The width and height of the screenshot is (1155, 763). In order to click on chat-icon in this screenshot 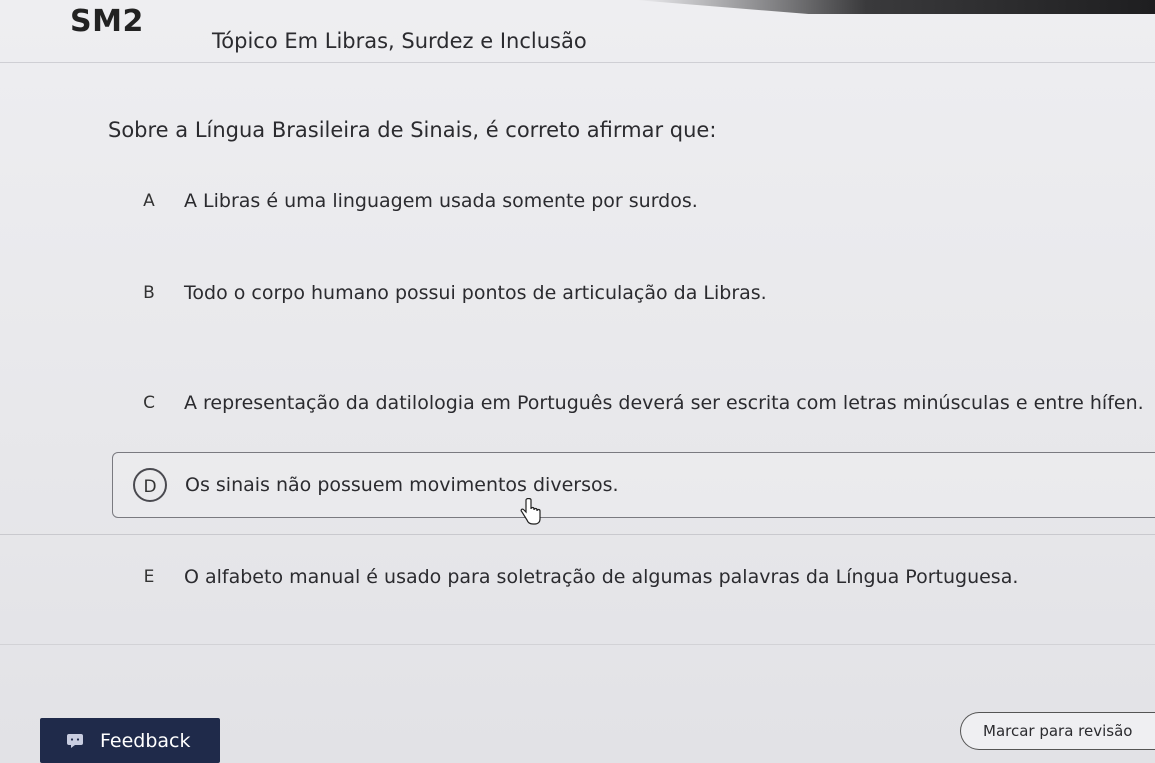, I will do `click(75, 740)`.